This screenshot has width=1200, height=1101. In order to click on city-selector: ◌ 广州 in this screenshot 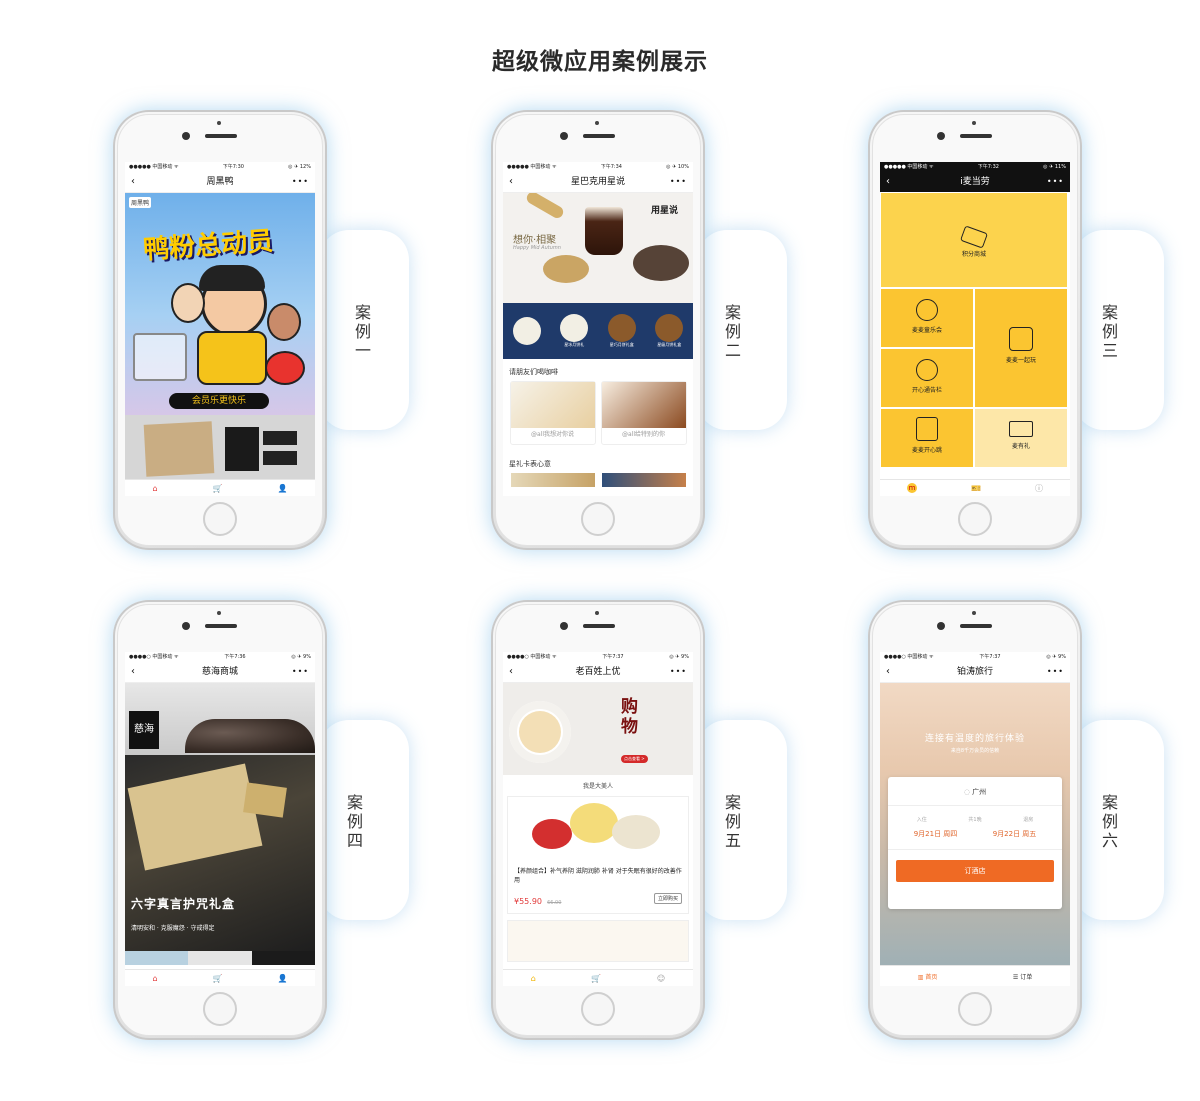, I will do `click(975, 791)`.